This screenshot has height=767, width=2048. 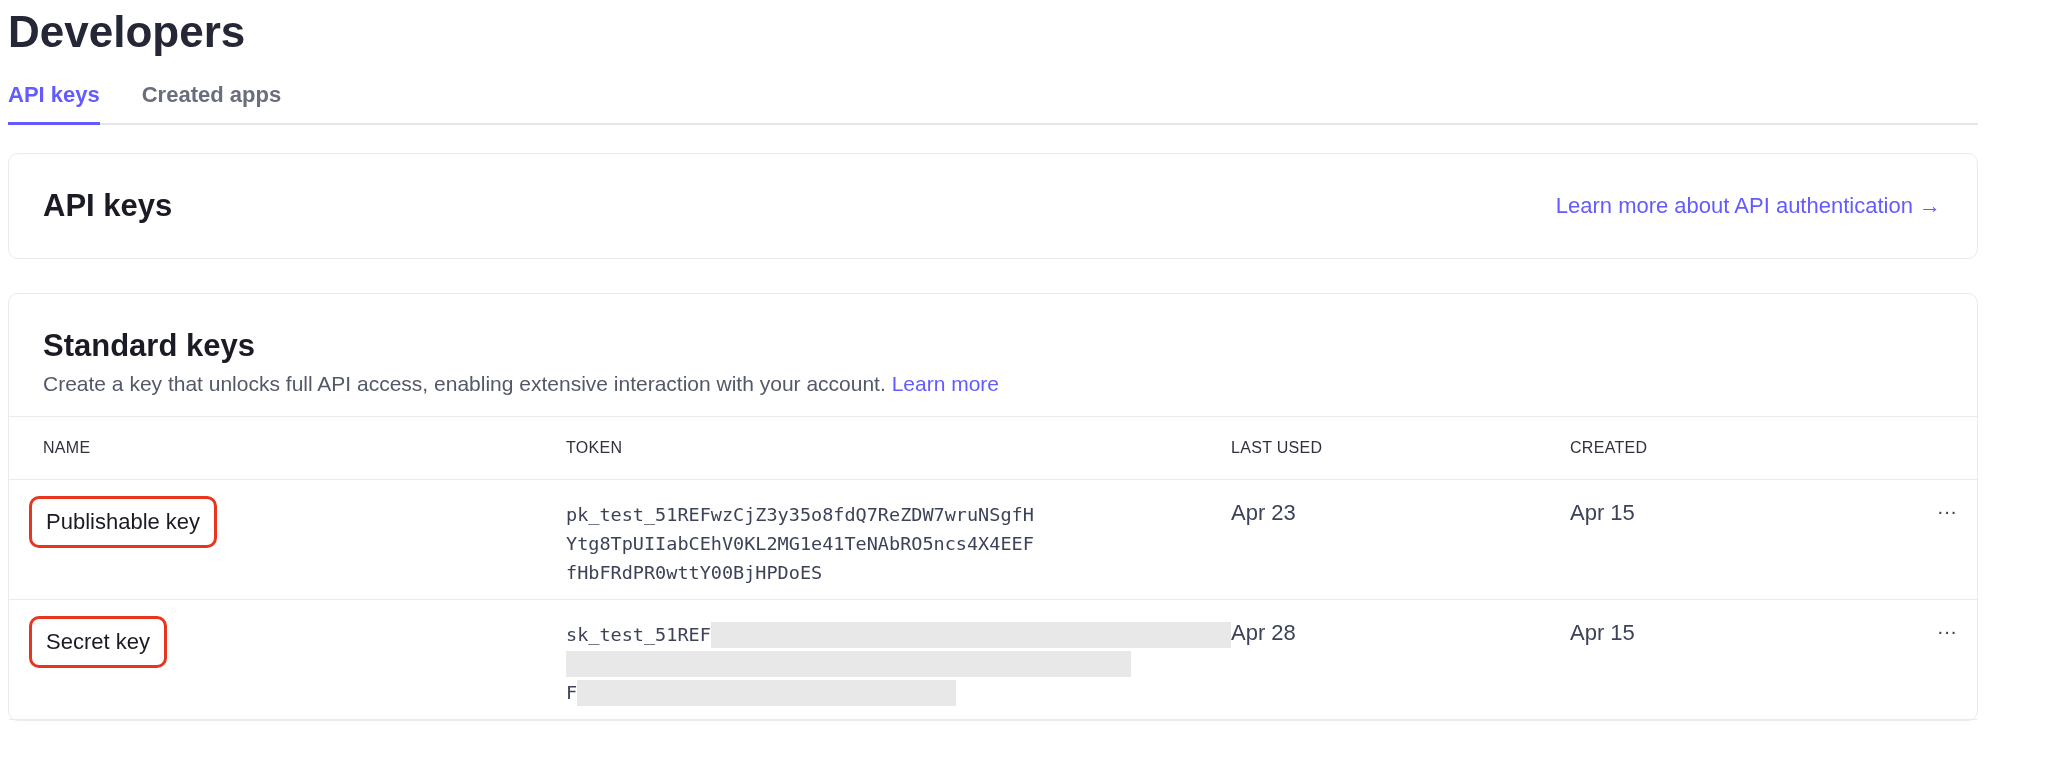 I want to click on column-header: CREATED, so click(x=1609, y=448).